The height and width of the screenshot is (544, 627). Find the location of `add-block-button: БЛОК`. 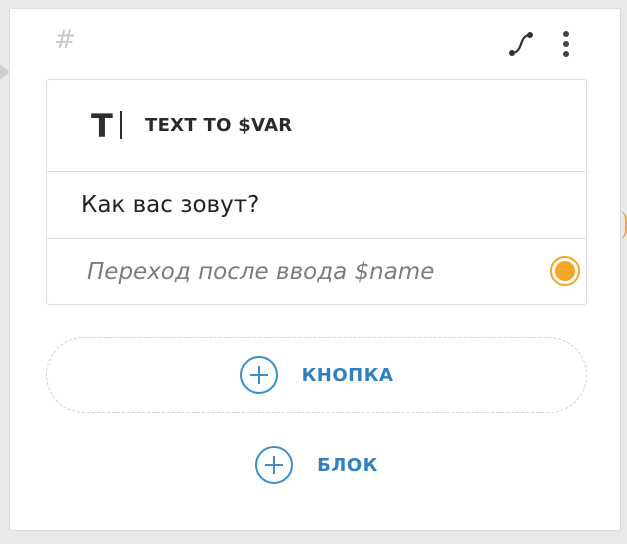

add-block-button: БЛОК is located at coordinates (316, 465).